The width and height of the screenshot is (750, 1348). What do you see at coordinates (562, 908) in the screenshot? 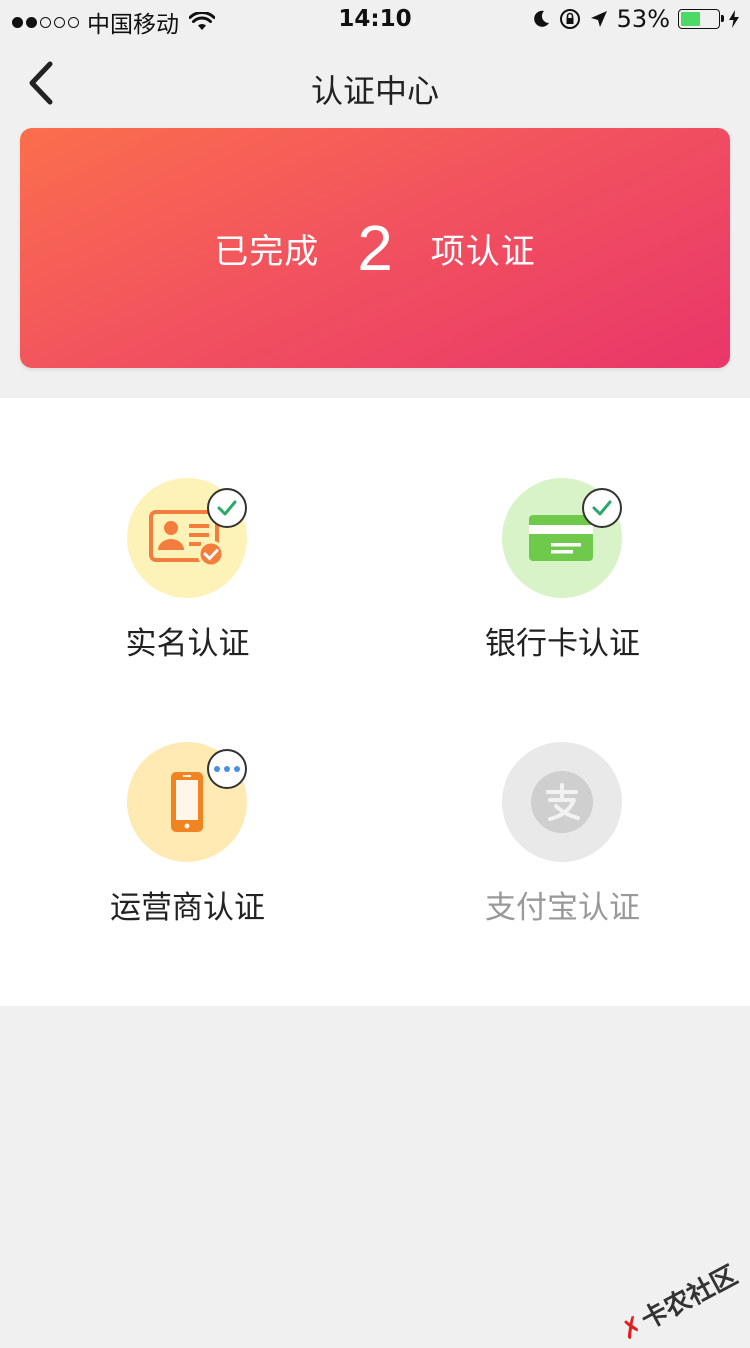
I see `item-label: 支付宝认证` at bounding box center [562, 908].